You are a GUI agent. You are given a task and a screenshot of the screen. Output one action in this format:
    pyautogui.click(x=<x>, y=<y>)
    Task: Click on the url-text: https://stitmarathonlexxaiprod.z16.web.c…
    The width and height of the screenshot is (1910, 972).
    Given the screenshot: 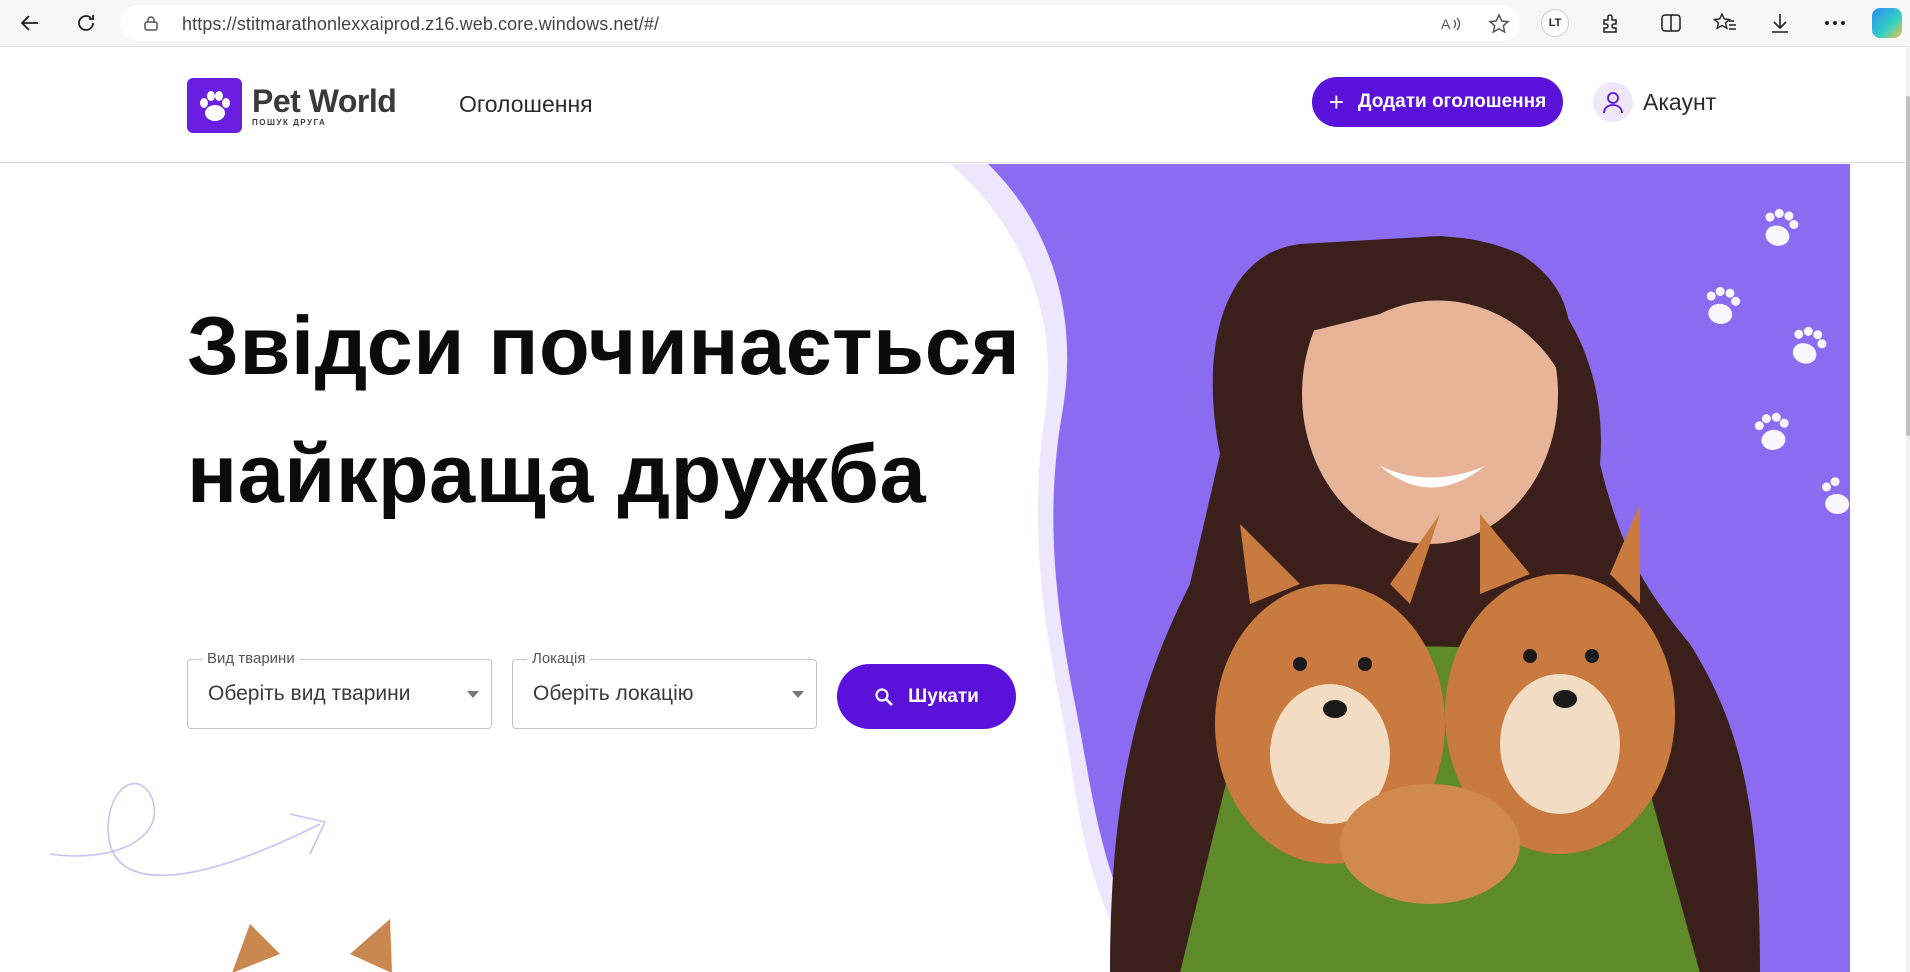 What is the action you would take?
    pyautogui.click(x=420, y=24)
    